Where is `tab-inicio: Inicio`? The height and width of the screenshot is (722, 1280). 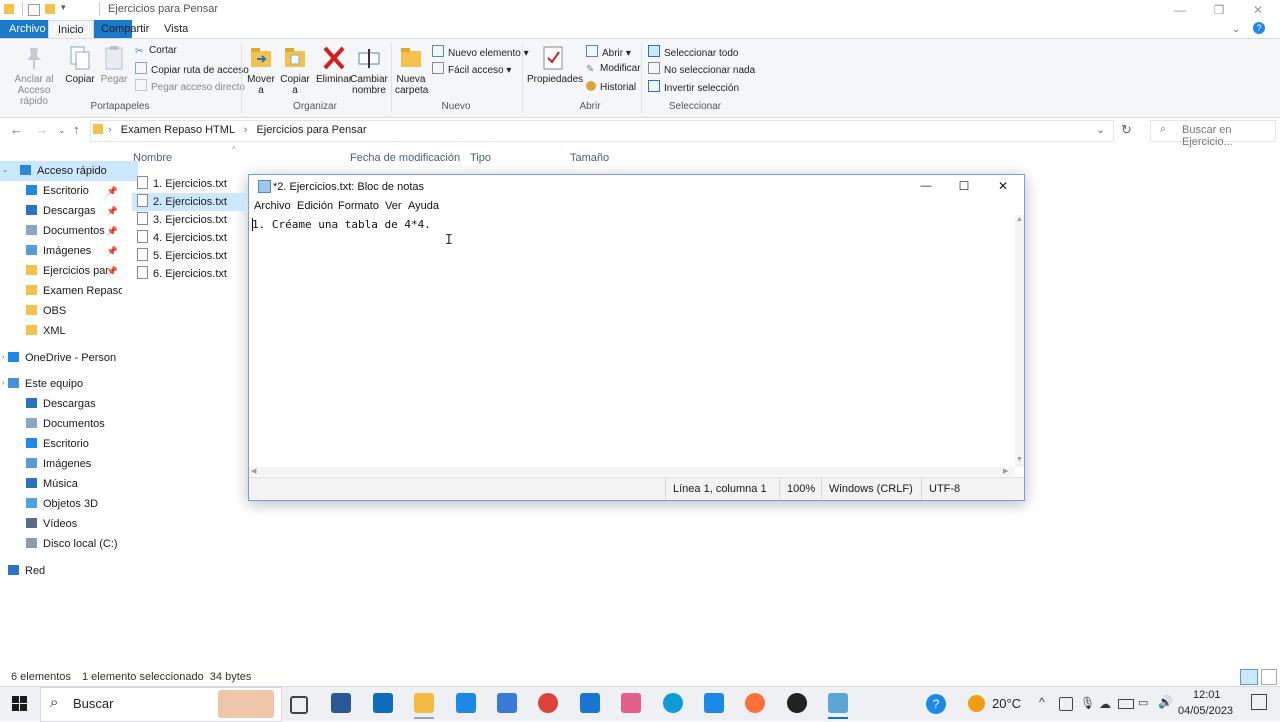
tab-inicio: Inicio is located at coordinates (71, 29).